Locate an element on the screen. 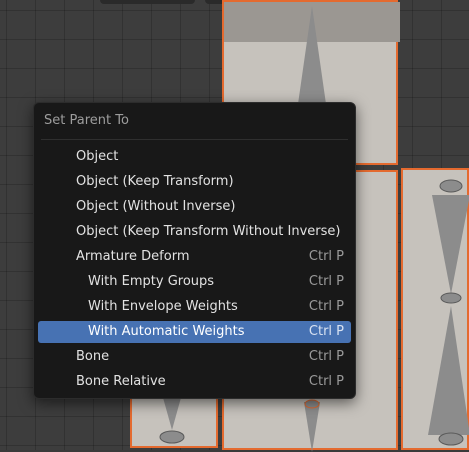  menu-item-label: With Envelope Weights is located at coordinates (163, 306).